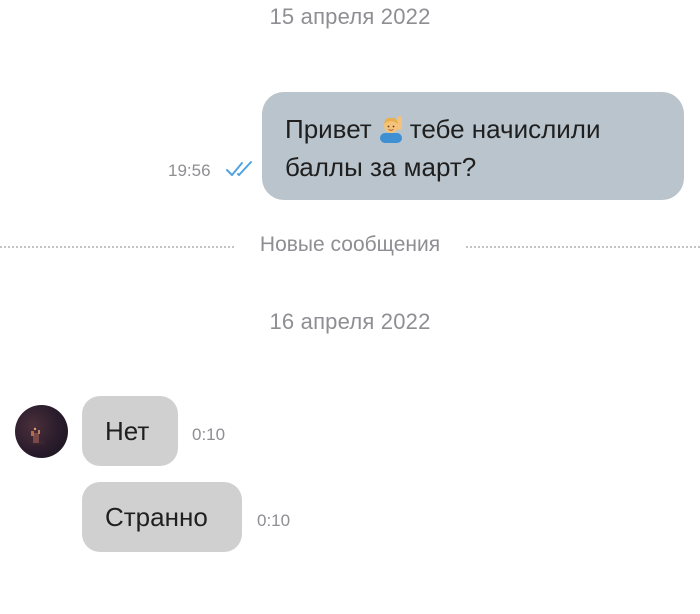 The height and width of the screenshot is (614, 700). I want to click on incoming-message-bubble: Странно, so click(162, 517).